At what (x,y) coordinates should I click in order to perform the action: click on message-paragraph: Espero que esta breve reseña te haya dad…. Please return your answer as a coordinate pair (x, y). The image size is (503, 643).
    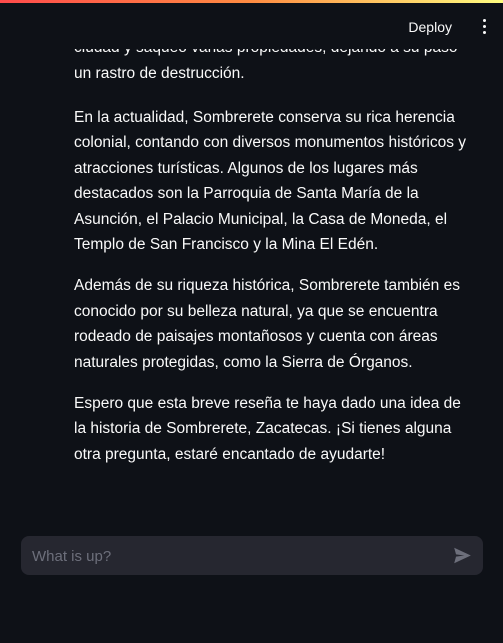
    Looking at the image, I should click on (267, 428).